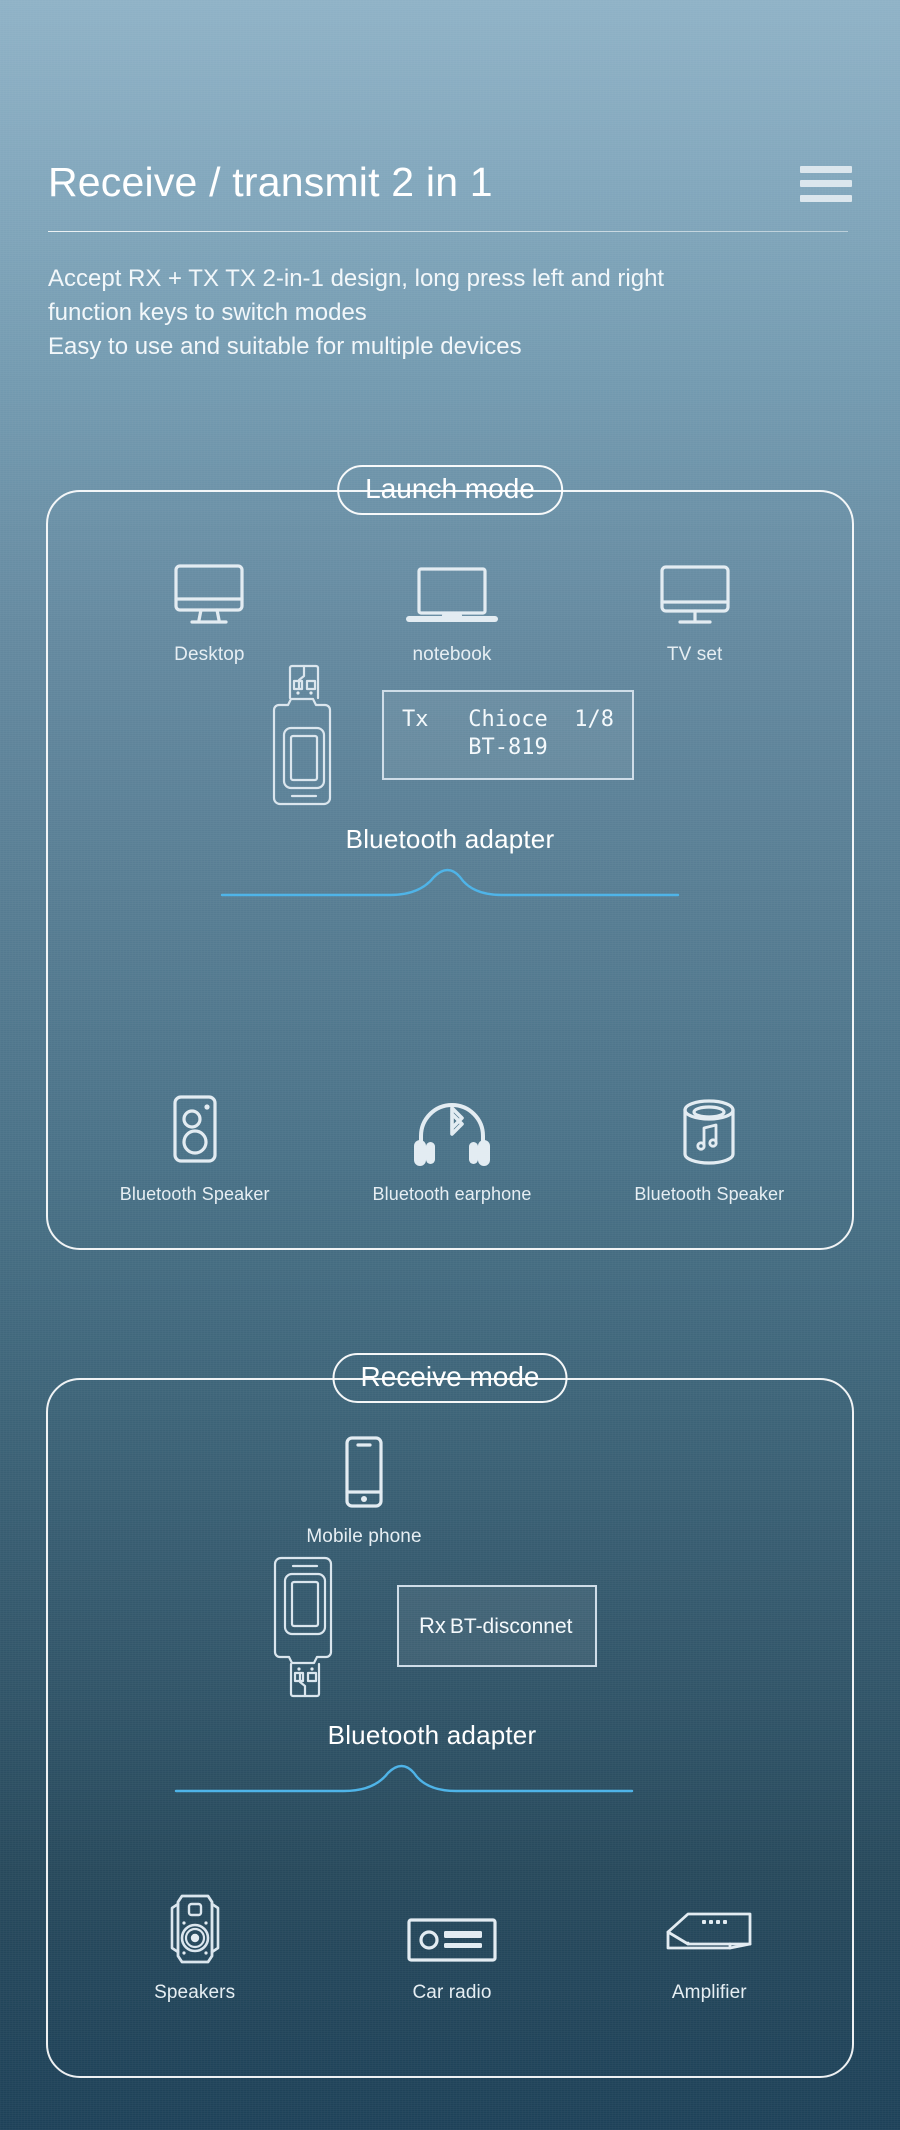 The height and width of the screenshot is (2130, 900). I want to click on rx-status-text: BT-disconnet, so click(511, 1626).